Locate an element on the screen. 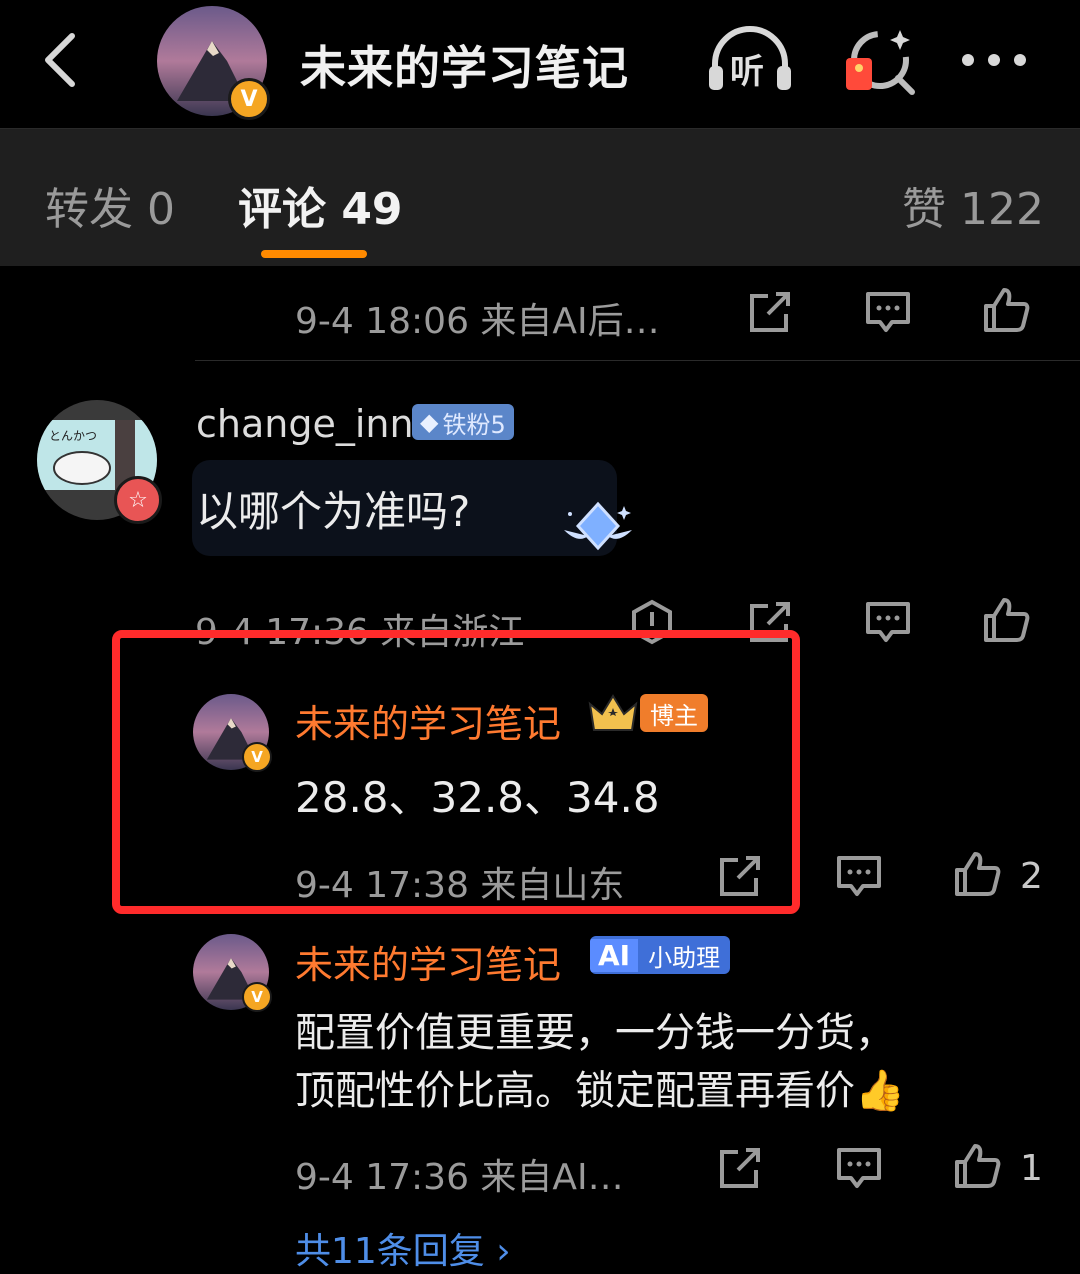 Image resolution: width=1080 pixels, height=1274 pixels. tab-comments: 评论 49 is located at coordinates (320, 205).